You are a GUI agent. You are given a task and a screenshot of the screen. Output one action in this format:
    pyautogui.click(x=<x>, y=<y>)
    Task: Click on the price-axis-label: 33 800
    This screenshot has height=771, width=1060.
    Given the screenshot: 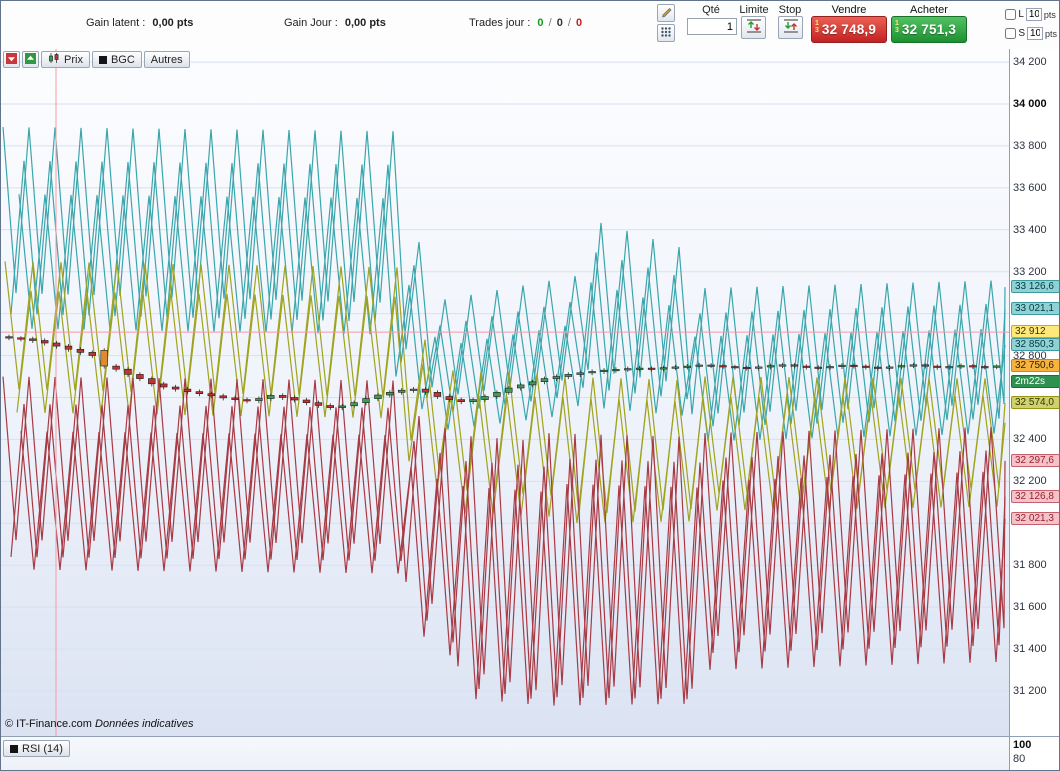 What is the action you would take?
    pyautogui.click(x=1030, y=146)
    